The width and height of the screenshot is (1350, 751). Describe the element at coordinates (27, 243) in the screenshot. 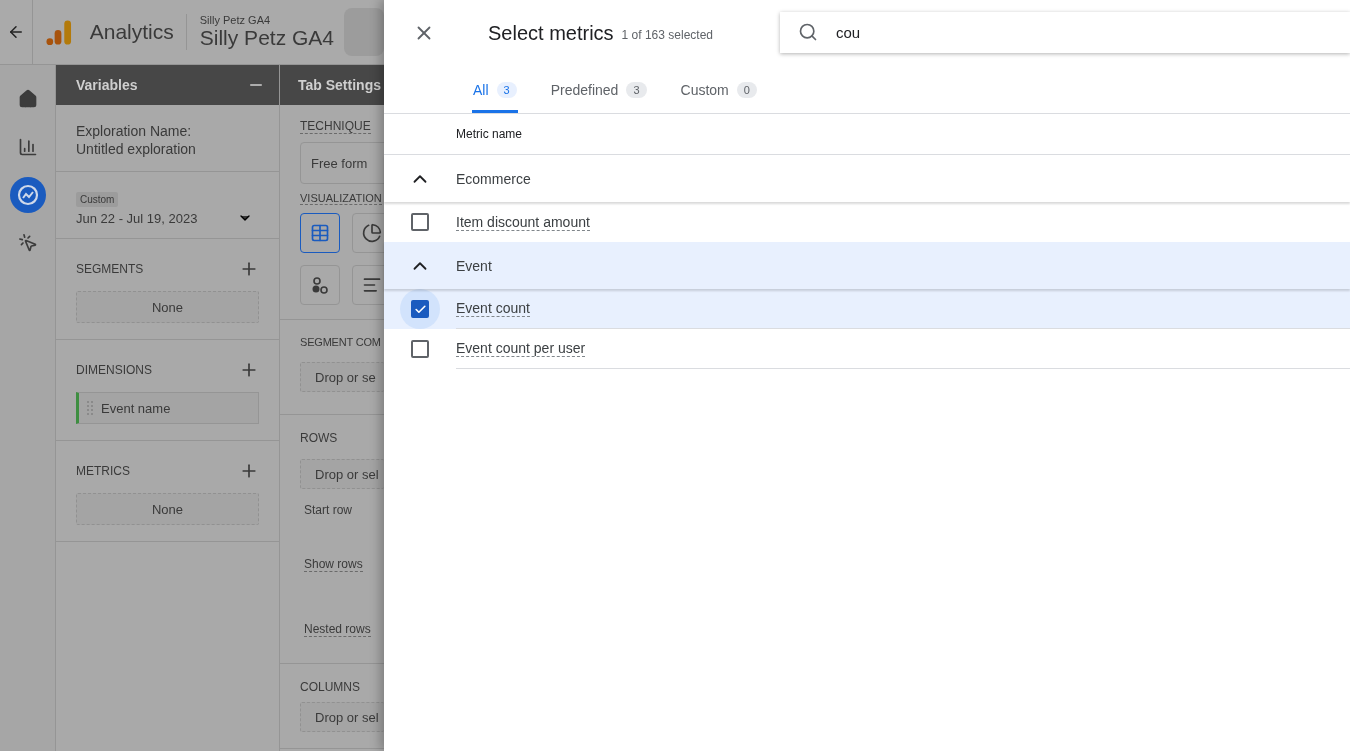

I see `cursor-click-icon` at that location.